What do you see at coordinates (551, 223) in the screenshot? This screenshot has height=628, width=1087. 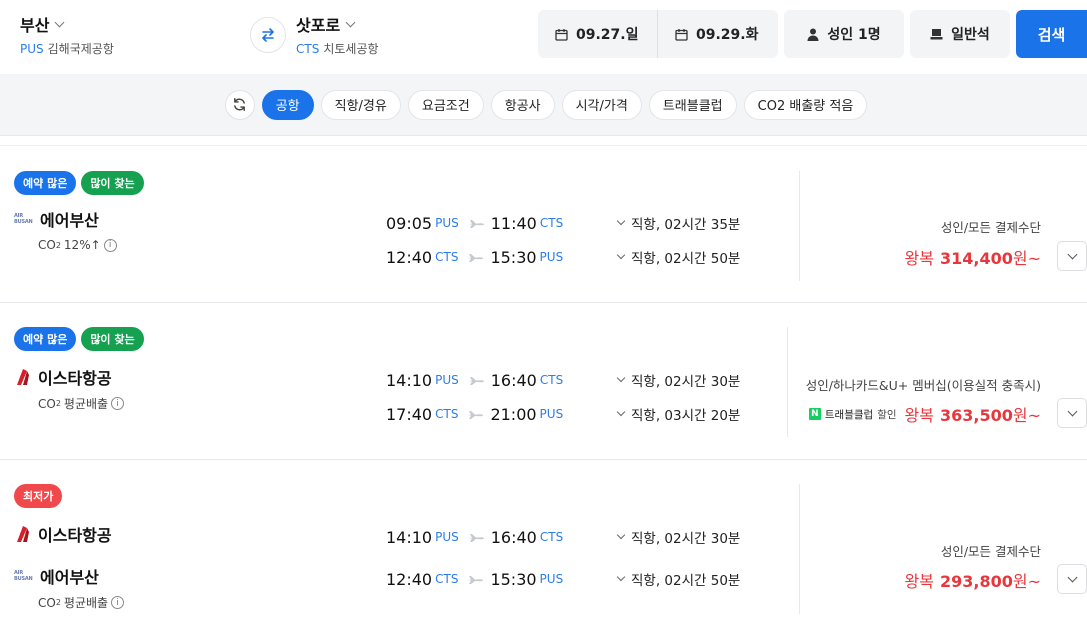 I see `arr-code: CTS` at bounding box center [551, 223].